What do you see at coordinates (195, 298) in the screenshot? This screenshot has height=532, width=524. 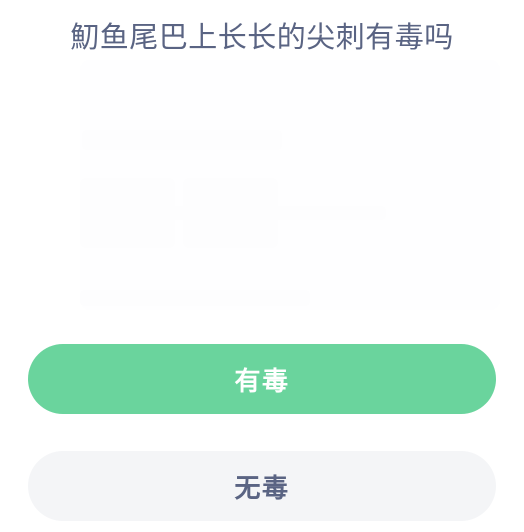 I see `illustration-caption-placeholder` at bounding box center [195, 298].